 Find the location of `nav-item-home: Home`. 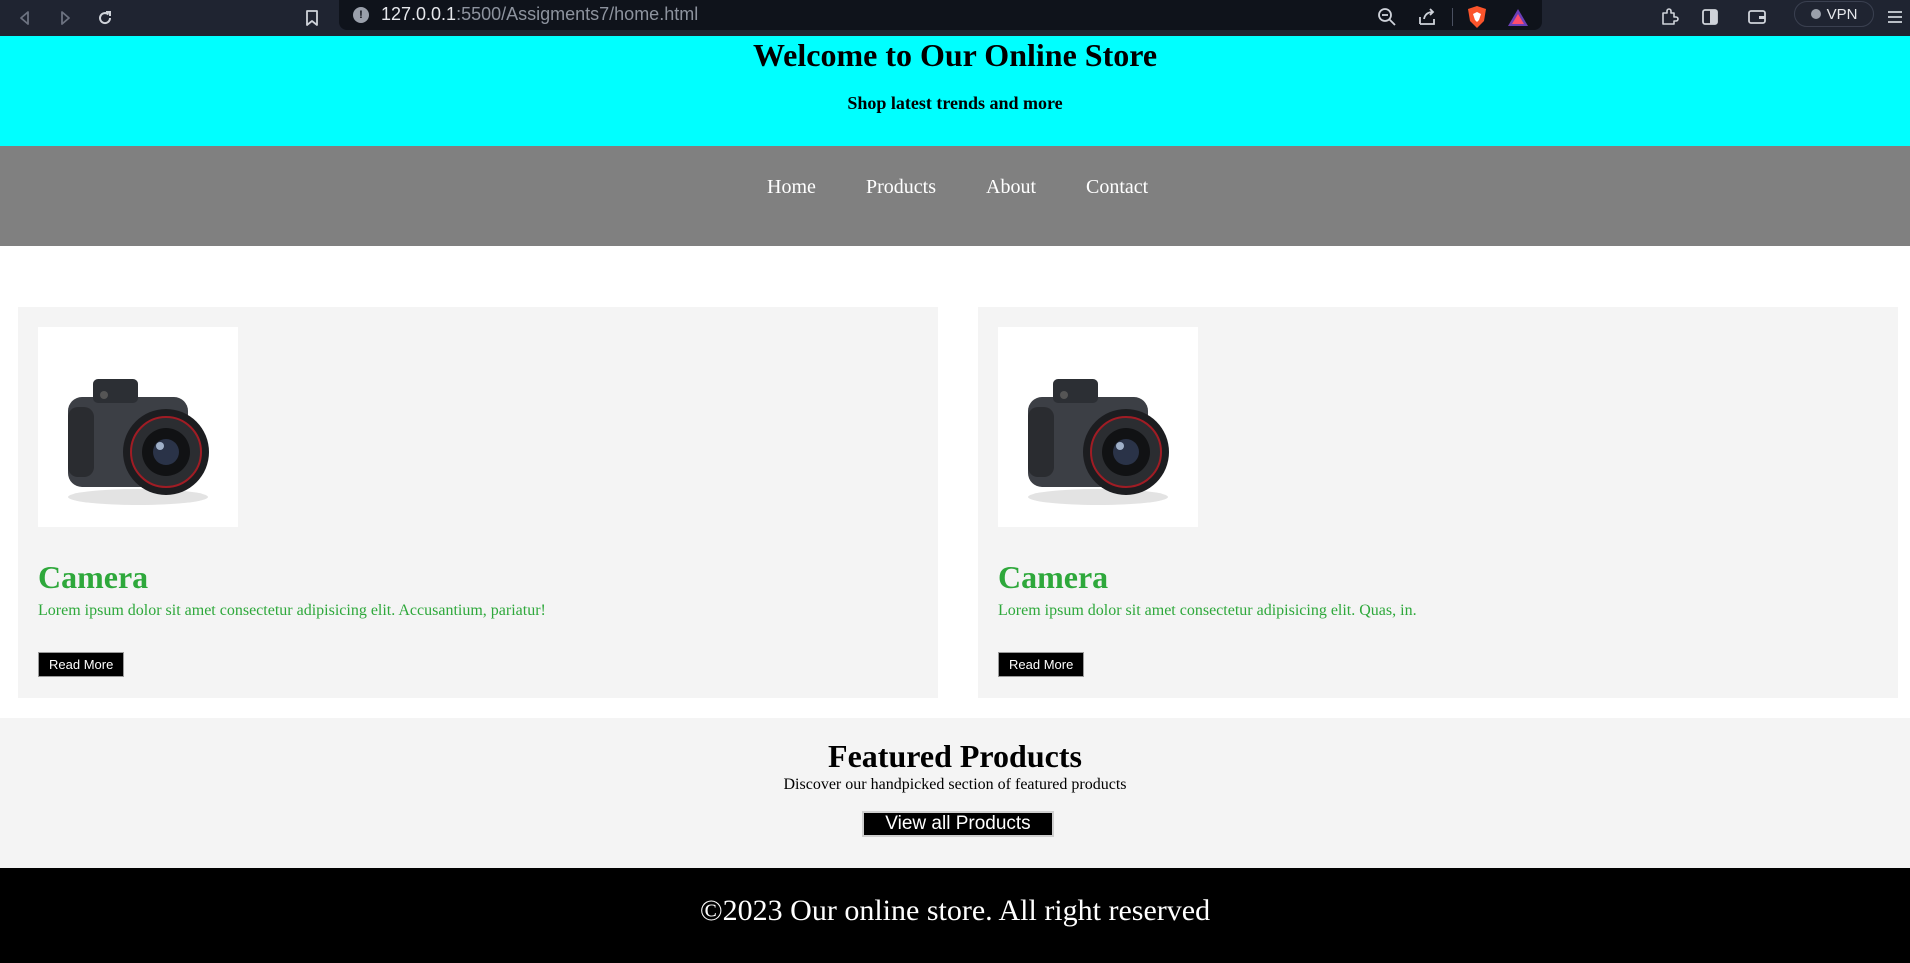

nav-item-home: Home is located at coordinates (791, 187).